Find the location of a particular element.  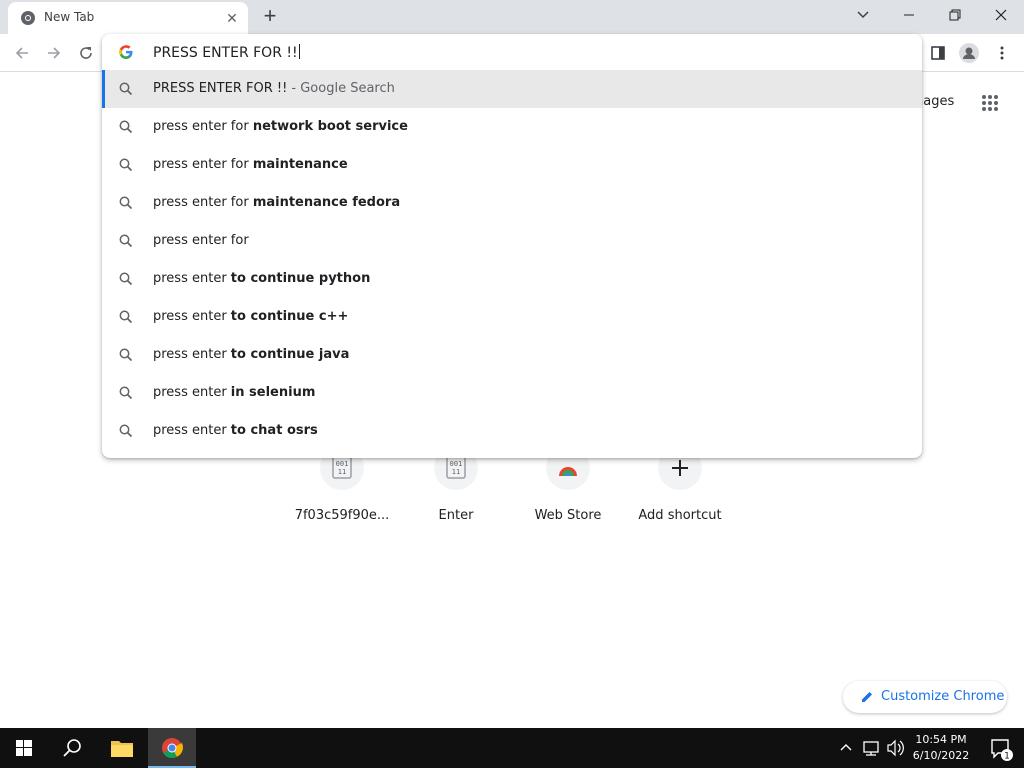

omnibox-suggestion: press enter for maintenance fedora is located at coordinates (512, 203).